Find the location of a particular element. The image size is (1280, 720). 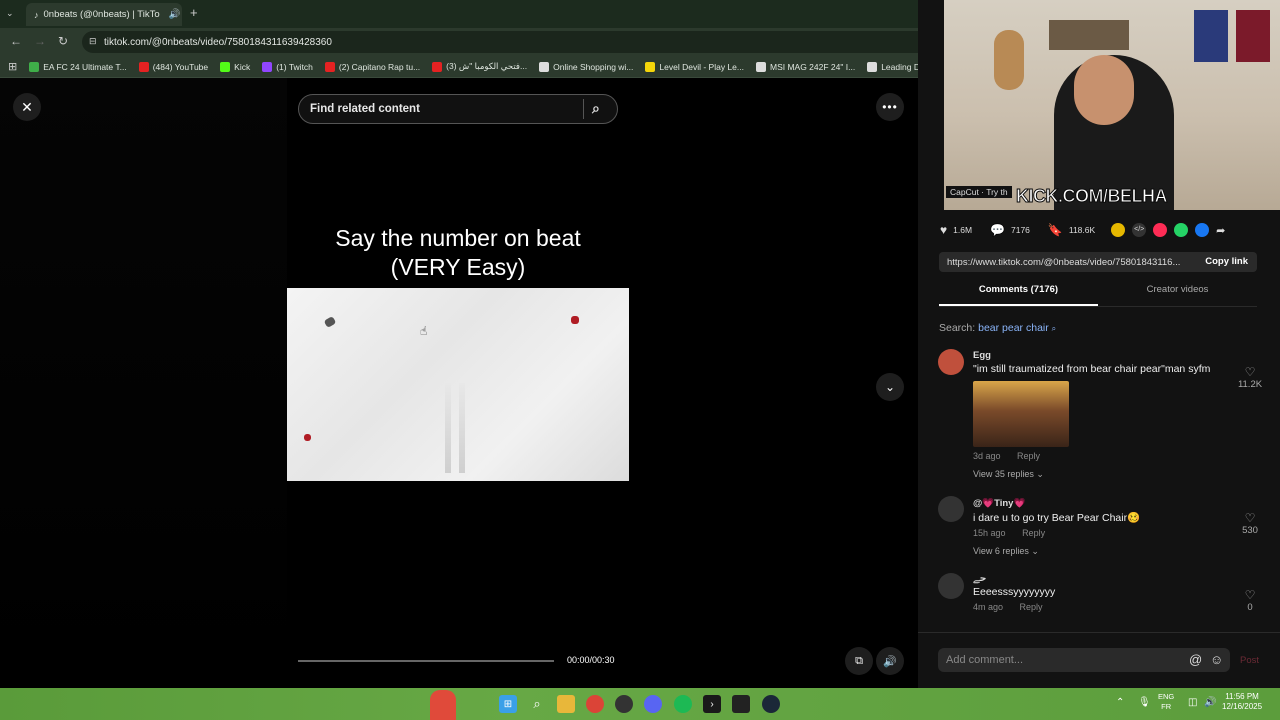

mention-icon: @ is located at coordinates (1195, 659).